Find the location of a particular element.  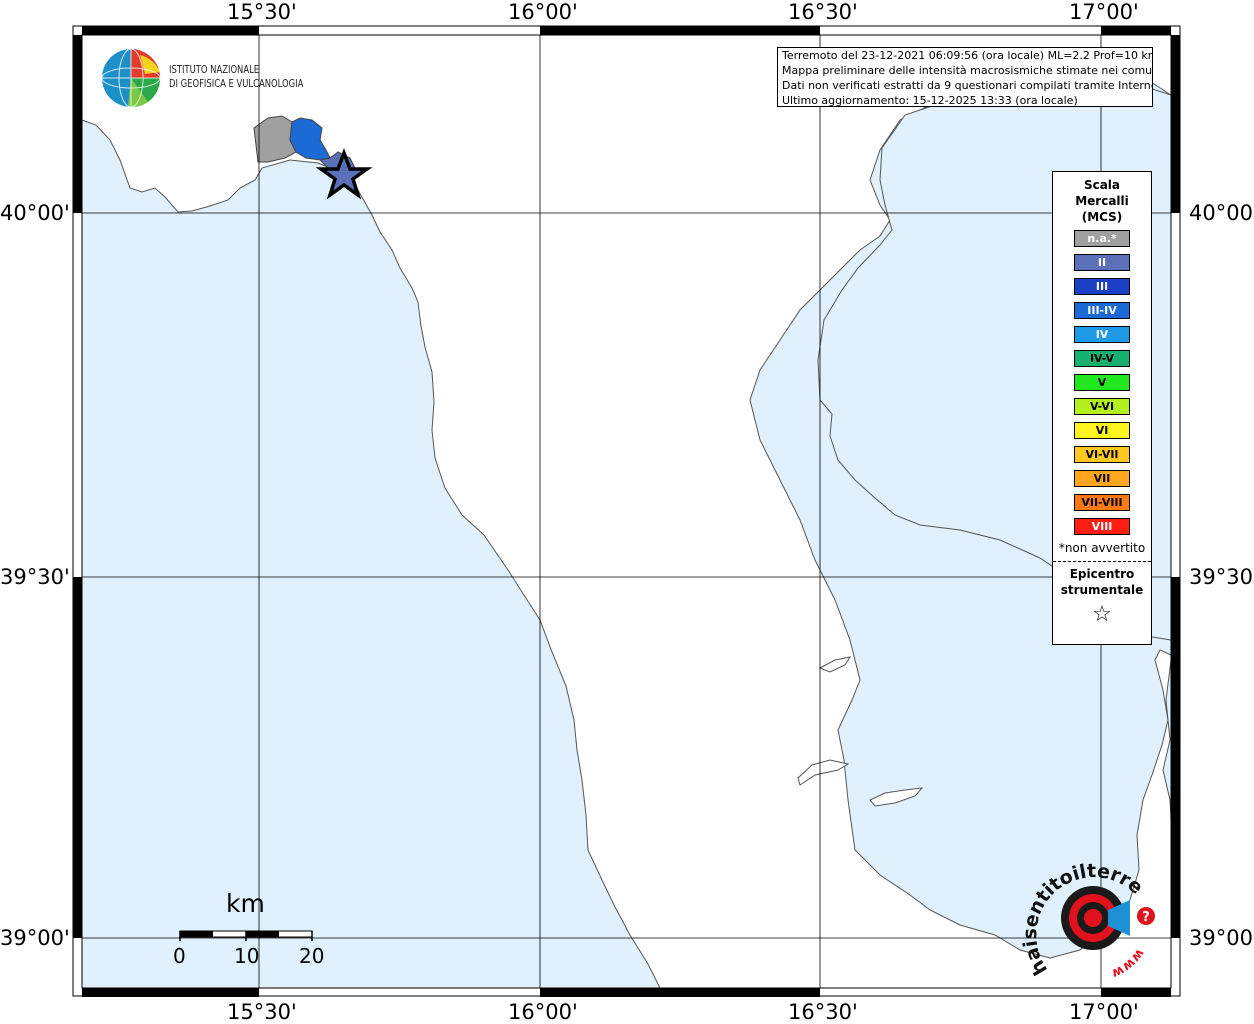

lat-label-right-1: 40°00' is located at coordinates (1221, 213).